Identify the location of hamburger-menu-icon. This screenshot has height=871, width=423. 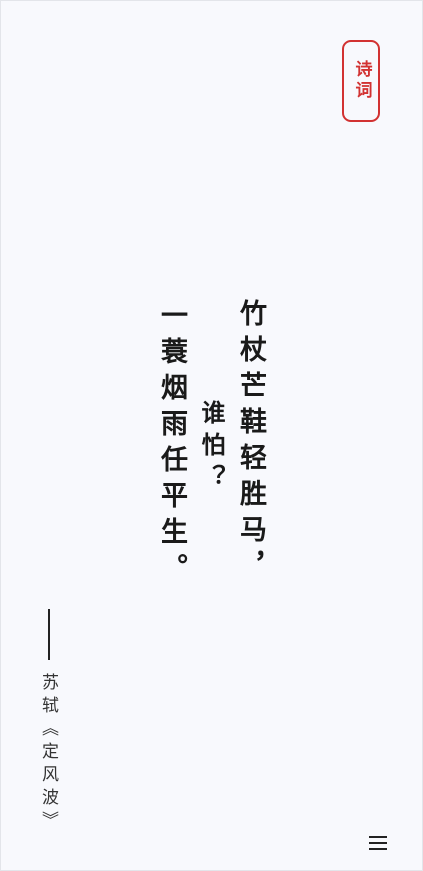
(378, 843).